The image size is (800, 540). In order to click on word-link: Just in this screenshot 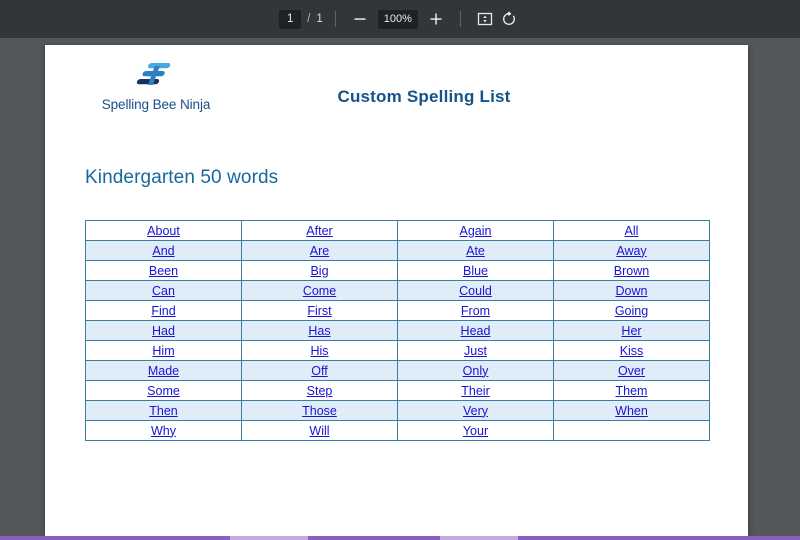, I will do `click(475, 351)`.